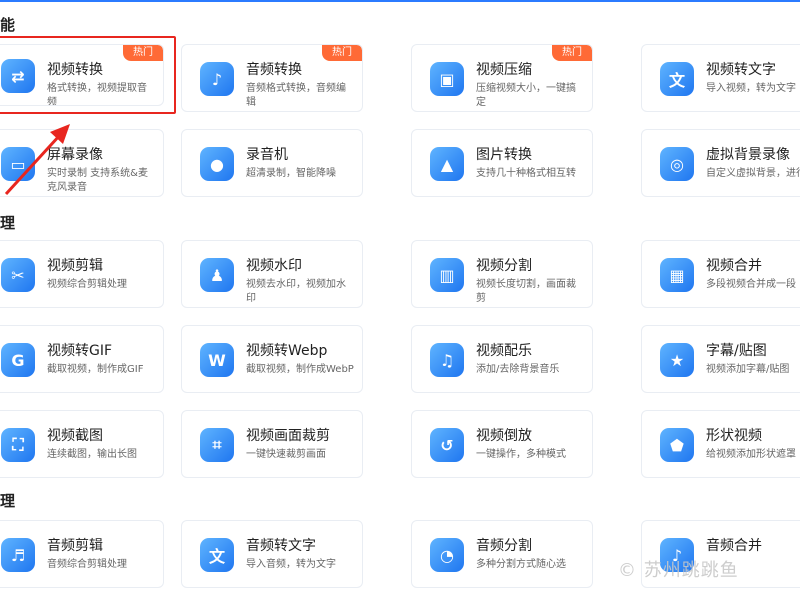 The width and height of the screenshot is (800, 600). I want to click on tool-title: 视频截图, so click(75, 436).